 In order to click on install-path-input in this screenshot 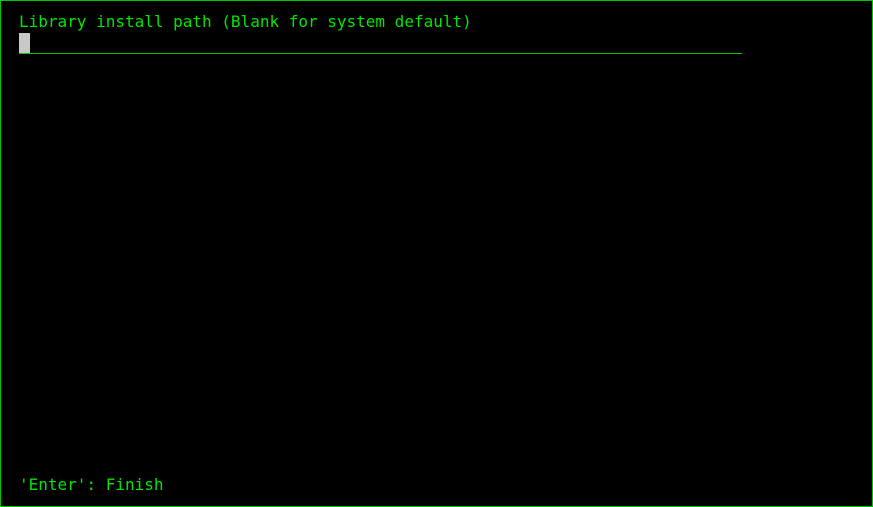, I will do `click(380, 43)`.